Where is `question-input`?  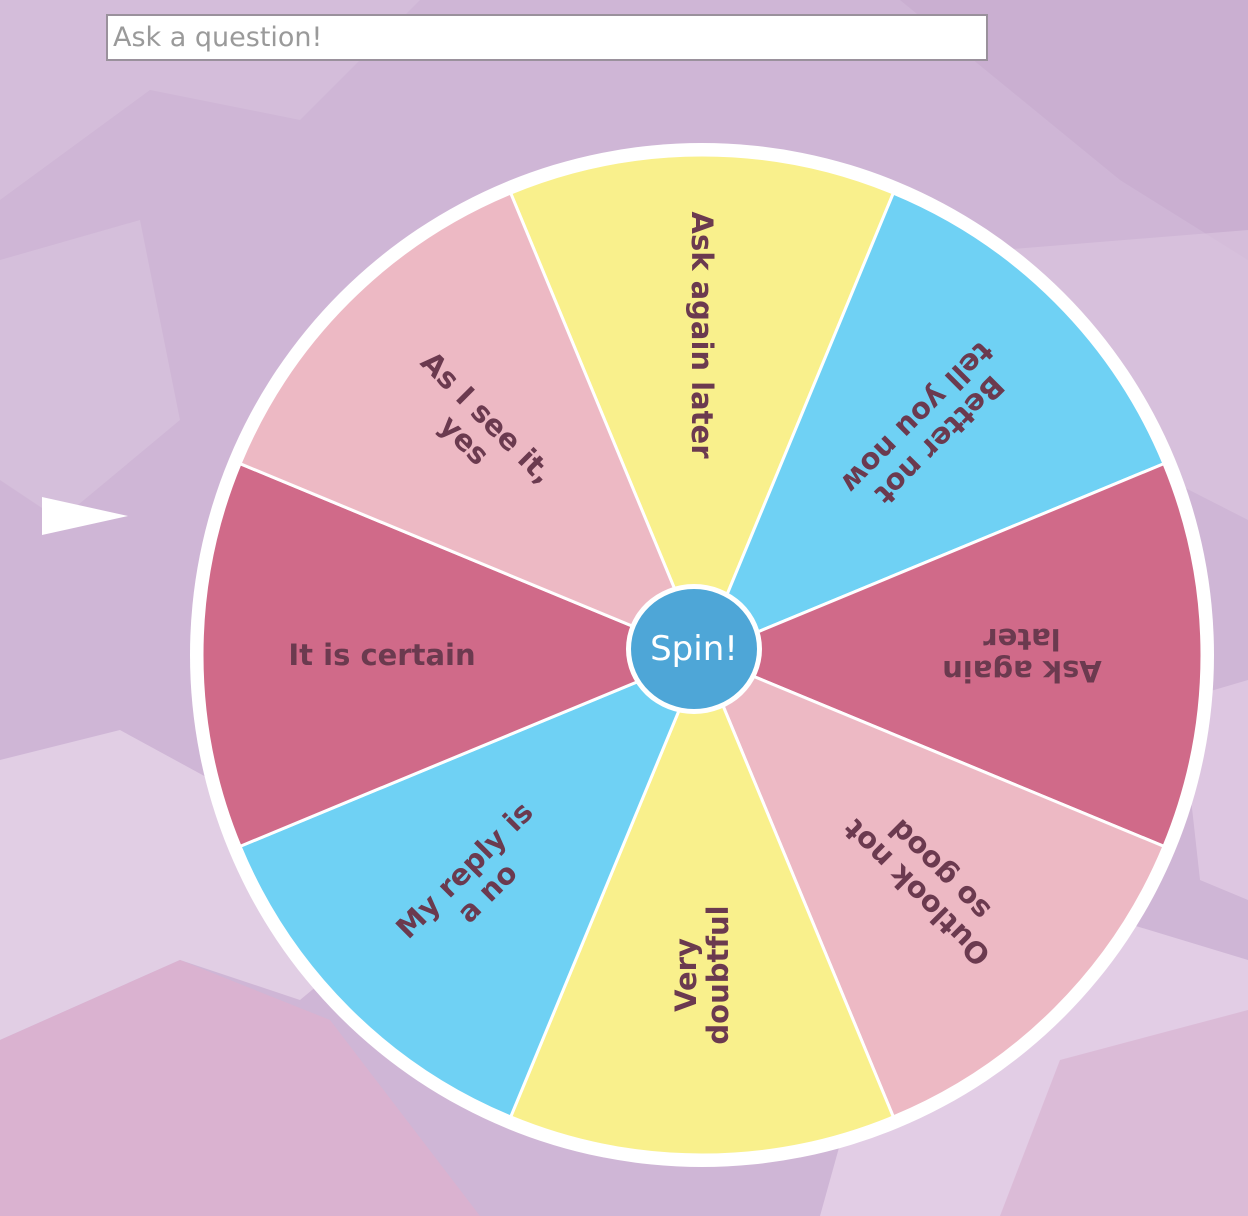 question-input is located at coordinates (547, 37).